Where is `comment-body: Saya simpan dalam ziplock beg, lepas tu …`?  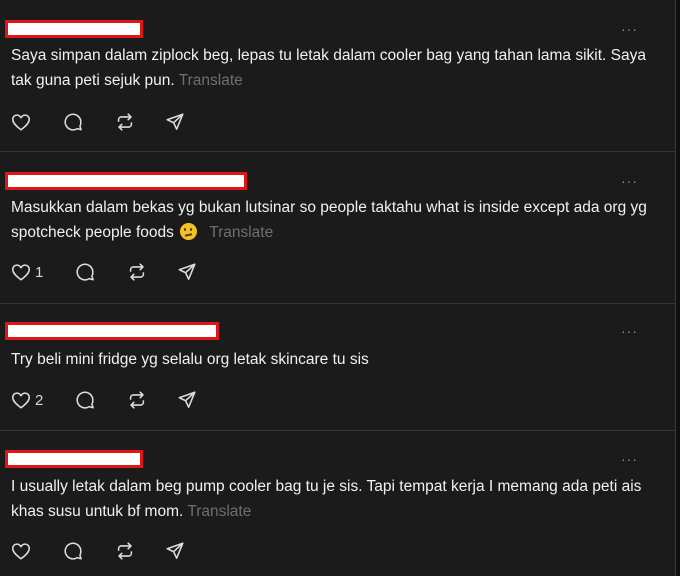
comment-body: Saya simpan dalam ziplock beg, lepas tu … is located at coordinates (328, 68).